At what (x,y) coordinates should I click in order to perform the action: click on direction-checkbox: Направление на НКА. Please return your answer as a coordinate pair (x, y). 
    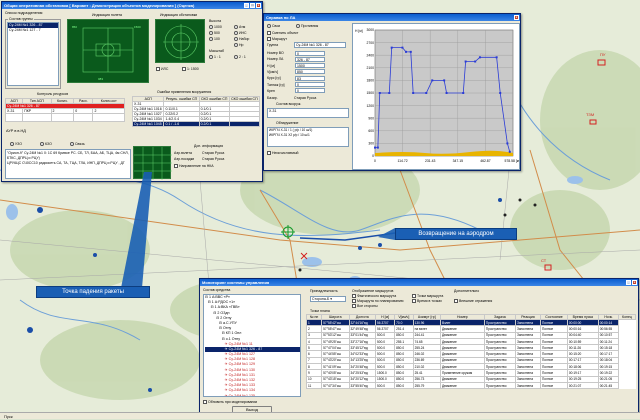
    Looking at the image, I should click on (194, 166).